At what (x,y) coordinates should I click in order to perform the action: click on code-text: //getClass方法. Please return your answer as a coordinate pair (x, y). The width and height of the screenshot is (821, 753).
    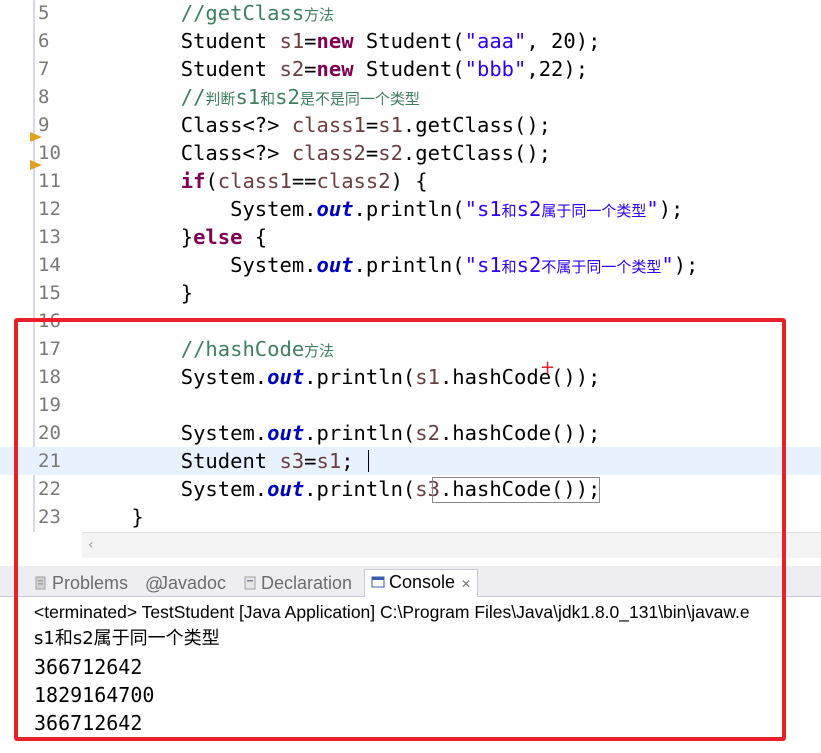
    Looking at the image, I should click on (208, 14).